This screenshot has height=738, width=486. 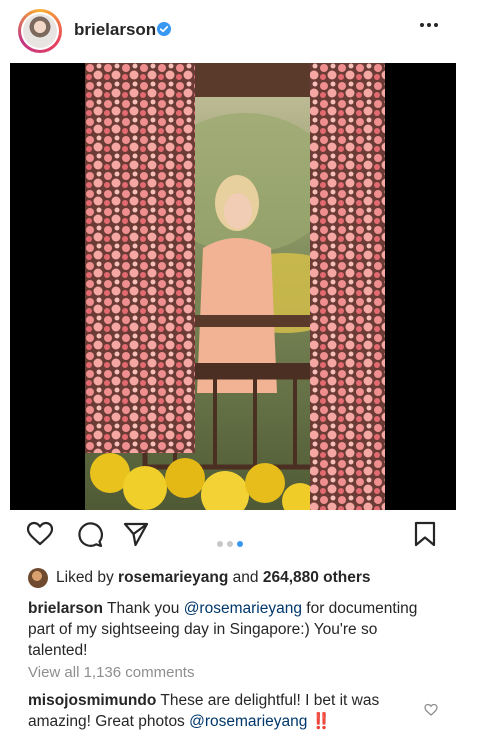 What do you see at coordinates (38, 578) in the screenshot?
I see `liker-avatar` at bounding box center [38, 578].